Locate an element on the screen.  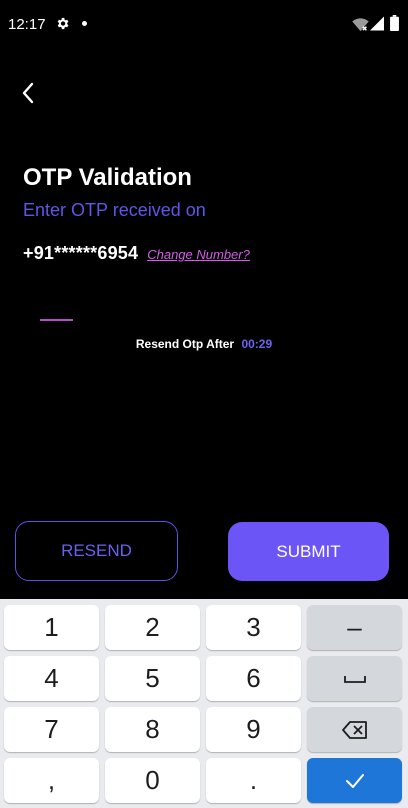
key-4: 4 is located at coordinates (51, 678).